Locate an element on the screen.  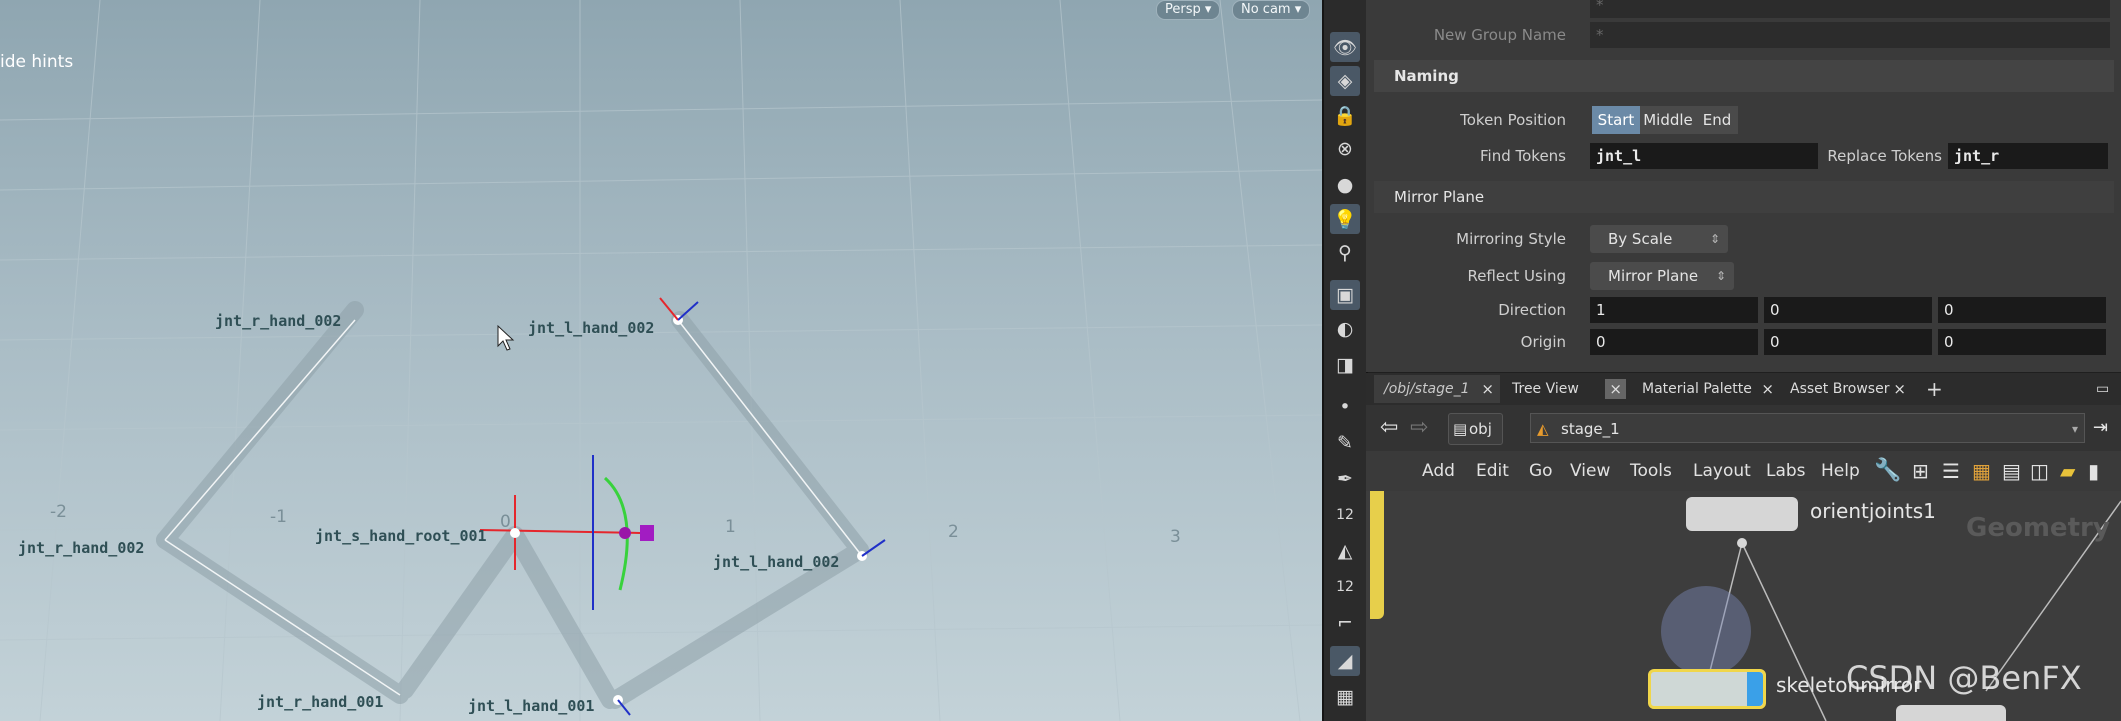
mouse-cursor is located at coordinates (506, 337).